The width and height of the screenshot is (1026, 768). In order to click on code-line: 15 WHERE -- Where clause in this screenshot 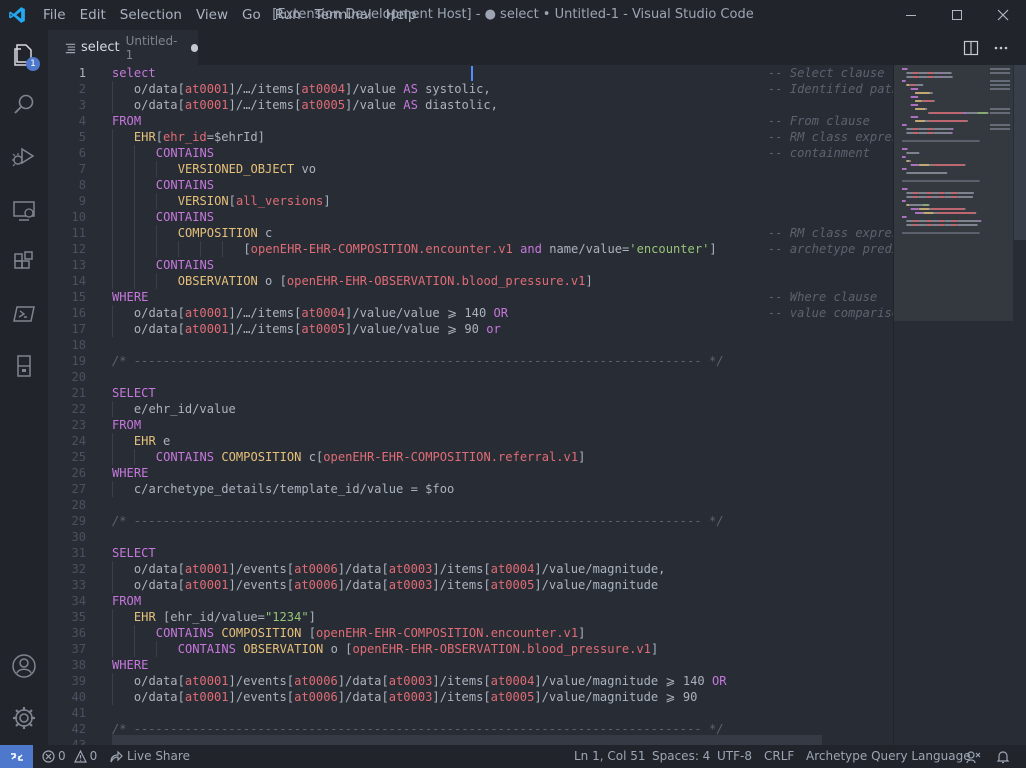, I will do `click(470, 297)`.